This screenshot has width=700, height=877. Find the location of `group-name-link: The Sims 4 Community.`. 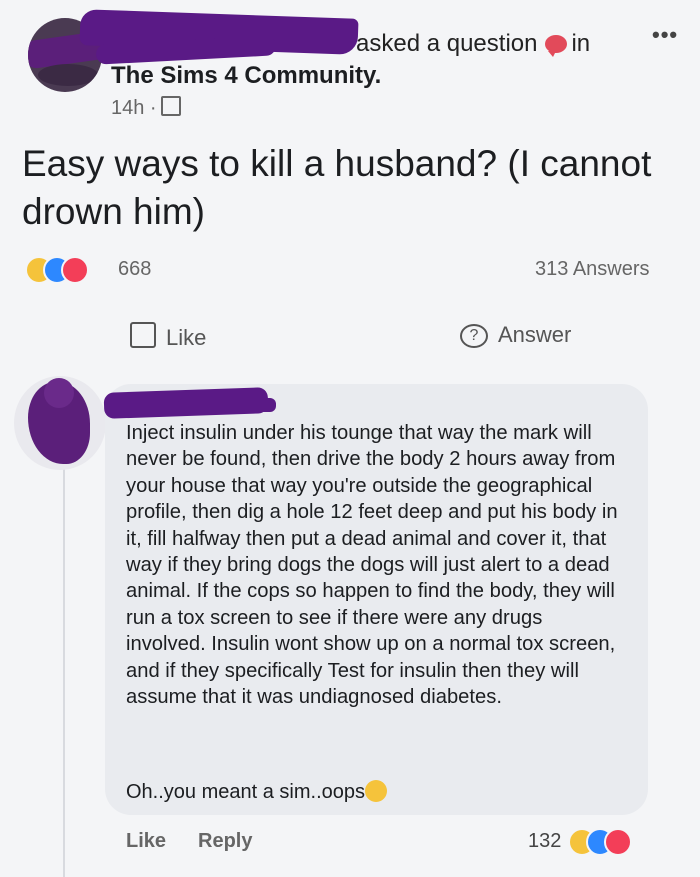

group-name-link: The Sims 4 Community. is located at coordinates (246, 76).